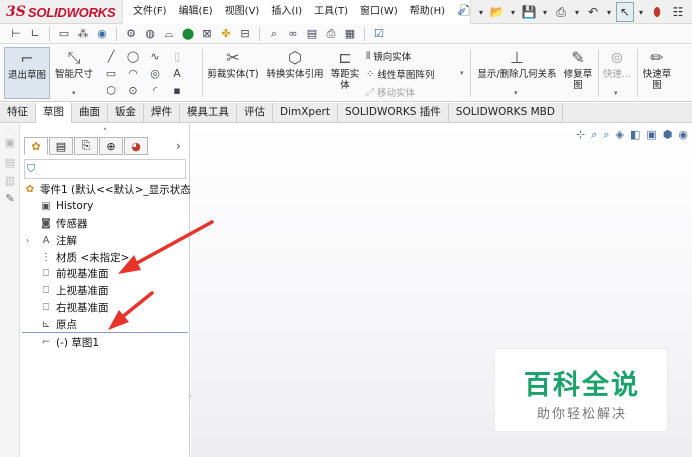 The image size is (692, 457). Describe the element at coordinates (506, 113) in the screenshot. I see `tab-solidworks-mbd: SOLIDWORKS MBD` at that location.